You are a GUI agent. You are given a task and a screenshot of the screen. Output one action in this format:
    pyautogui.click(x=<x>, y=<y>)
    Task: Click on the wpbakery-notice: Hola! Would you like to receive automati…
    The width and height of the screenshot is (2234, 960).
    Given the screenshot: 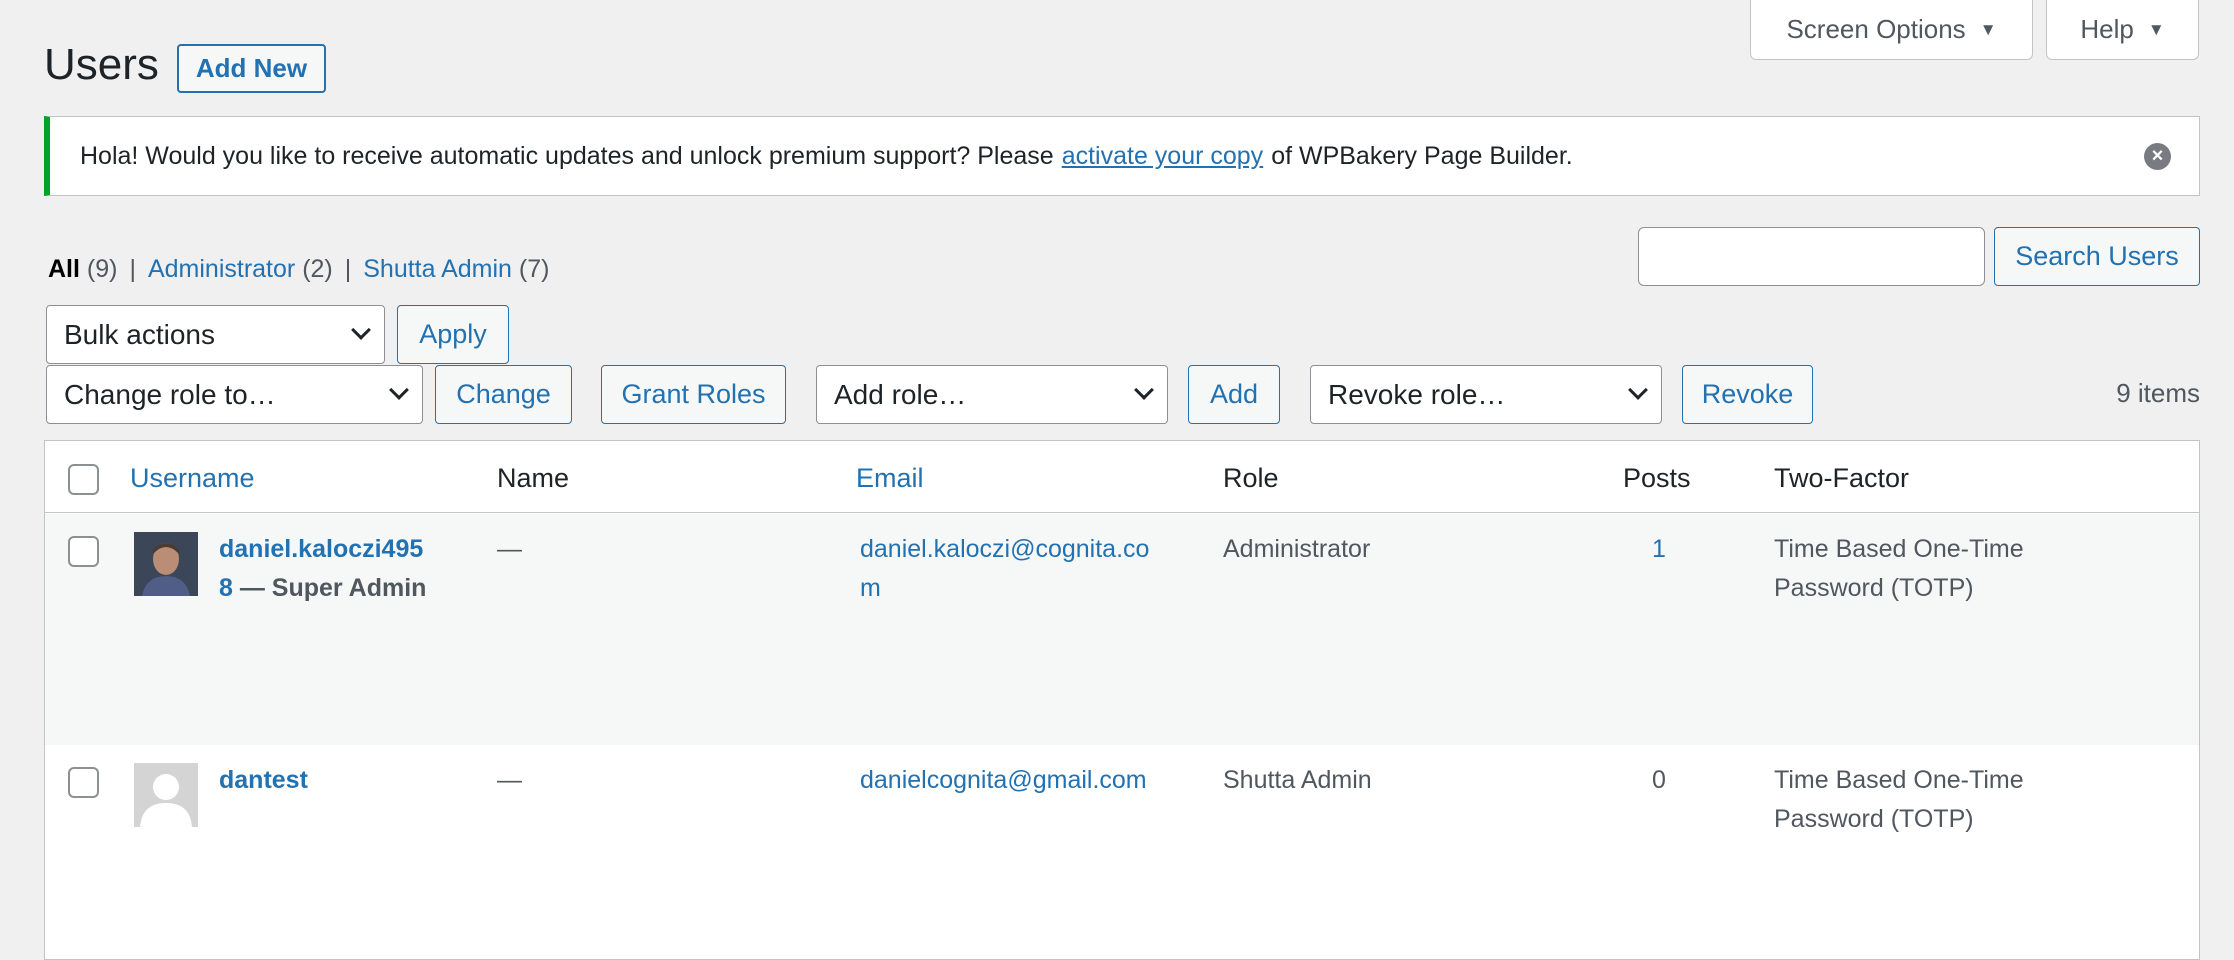 What is the action you would take?
    pyautogui.click(x=1122, y=156)
    